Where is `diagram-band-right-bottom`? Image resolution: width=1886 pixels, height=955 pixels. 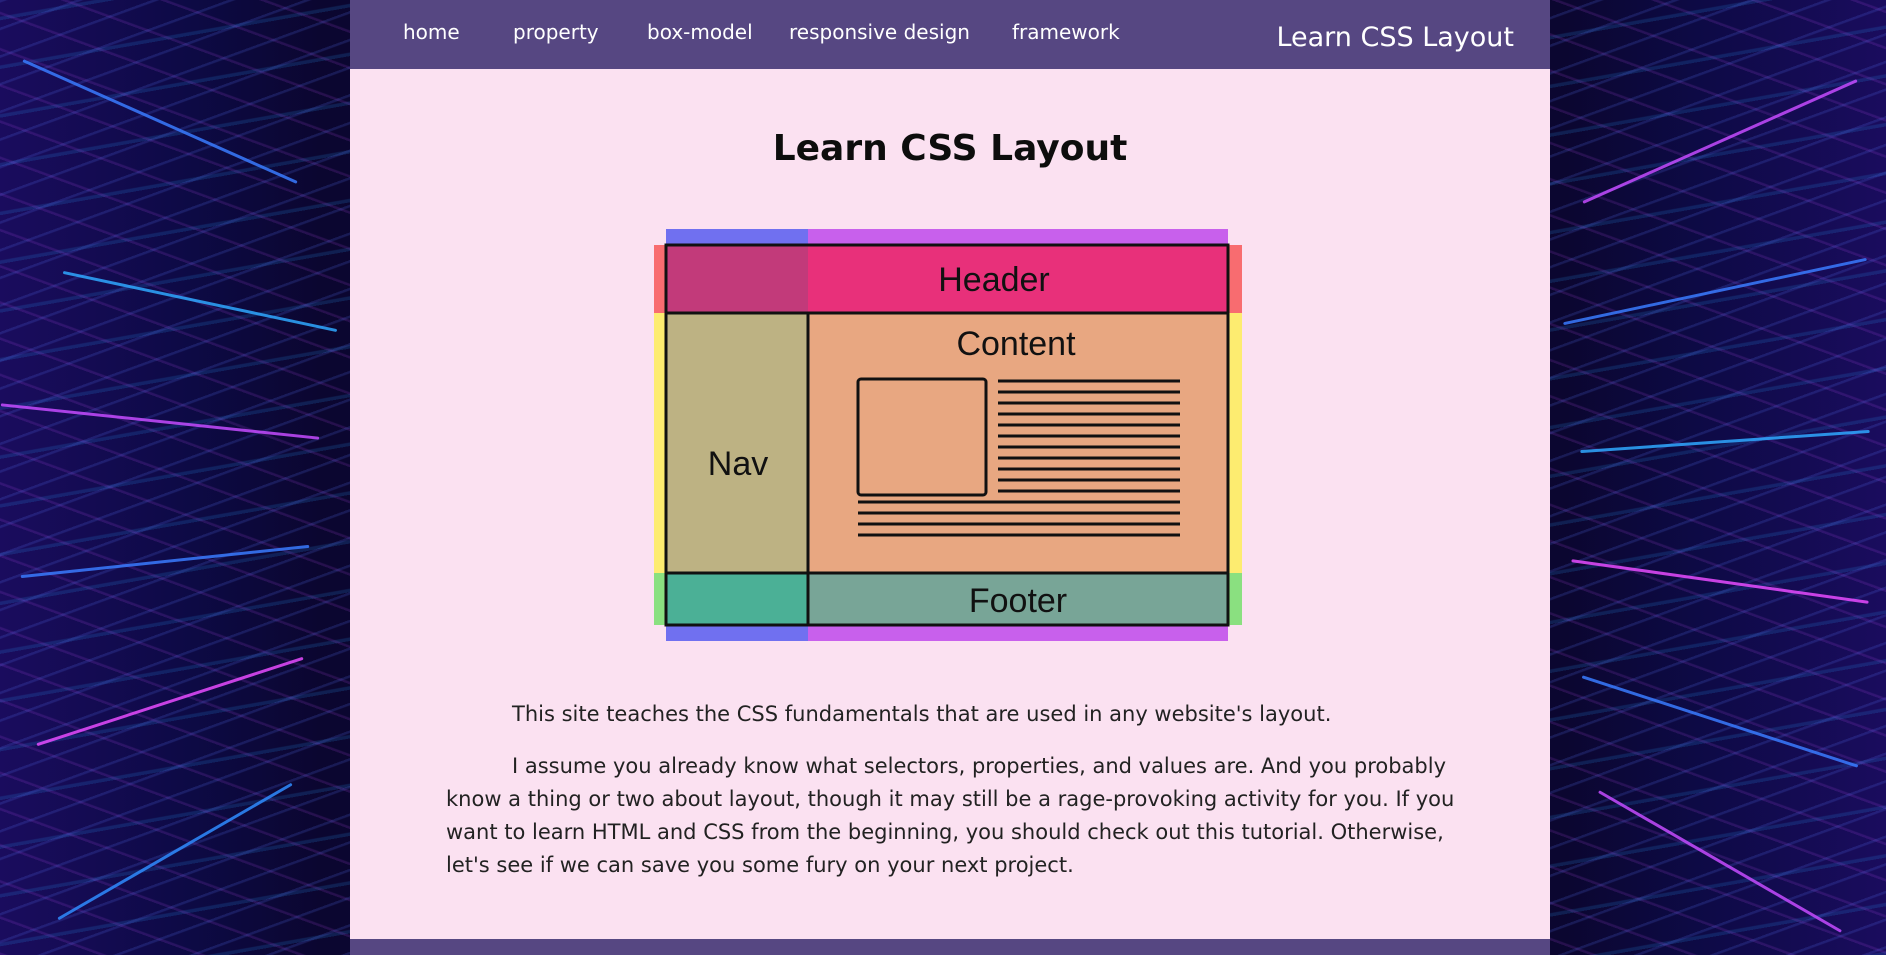 diagram-band-right-bottom is located at coordinates (1235, 599).